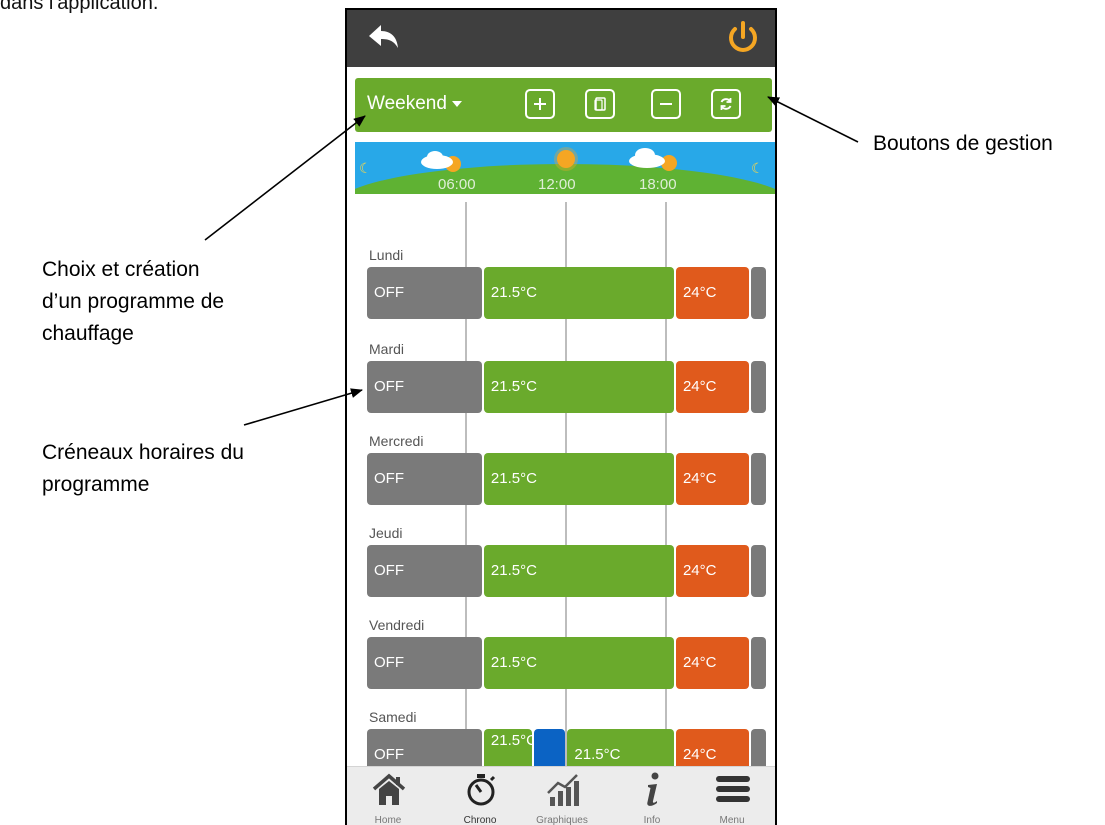  What do you see at coordinates (456, 103) in the screenshot?
I see `chevron-down-icon` at bounding box center [456, 103].